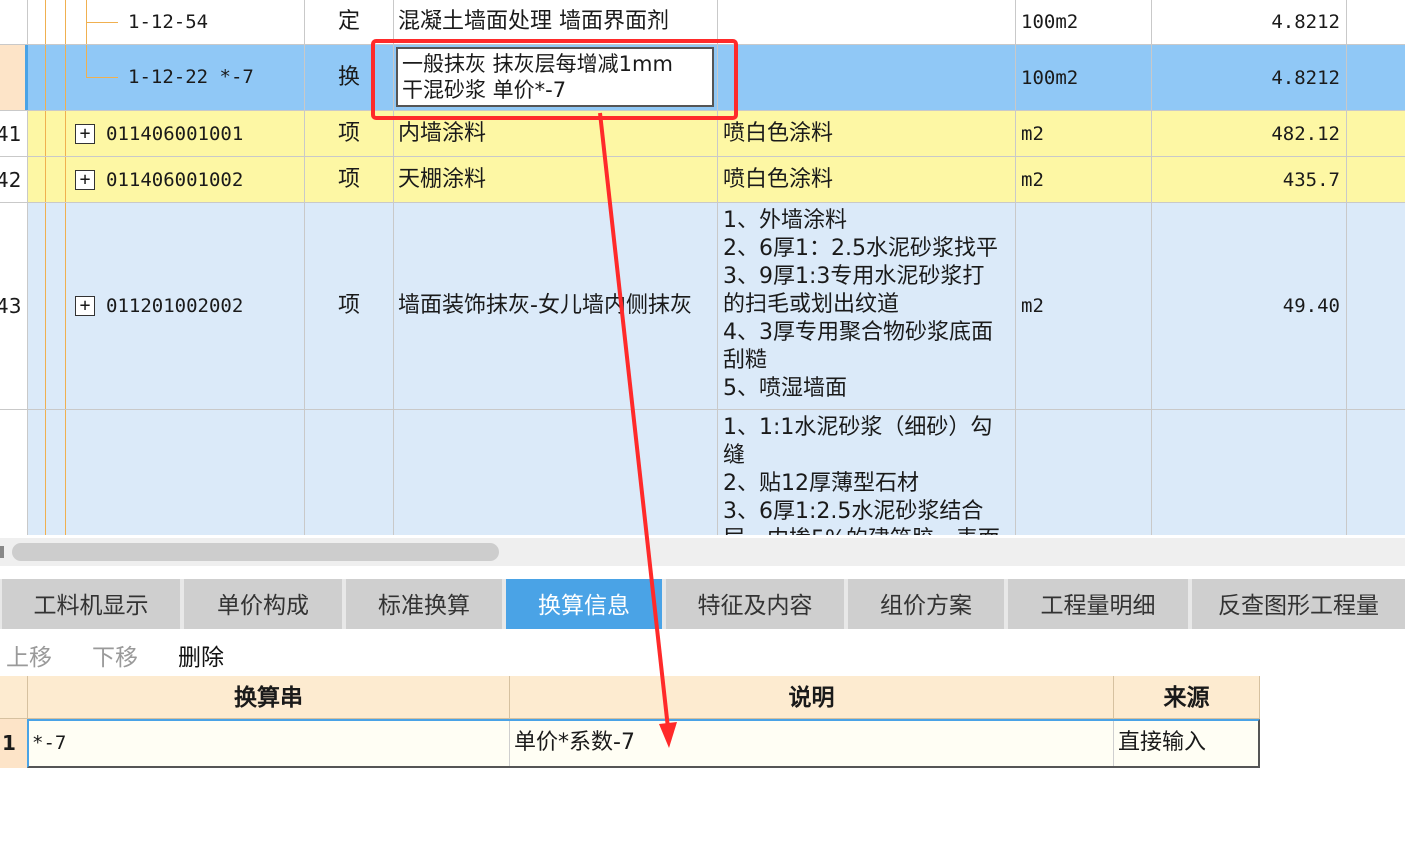 This screenshot has height=841, width=1405. I want to click on annotation-highlight-box, so click(554, 79).